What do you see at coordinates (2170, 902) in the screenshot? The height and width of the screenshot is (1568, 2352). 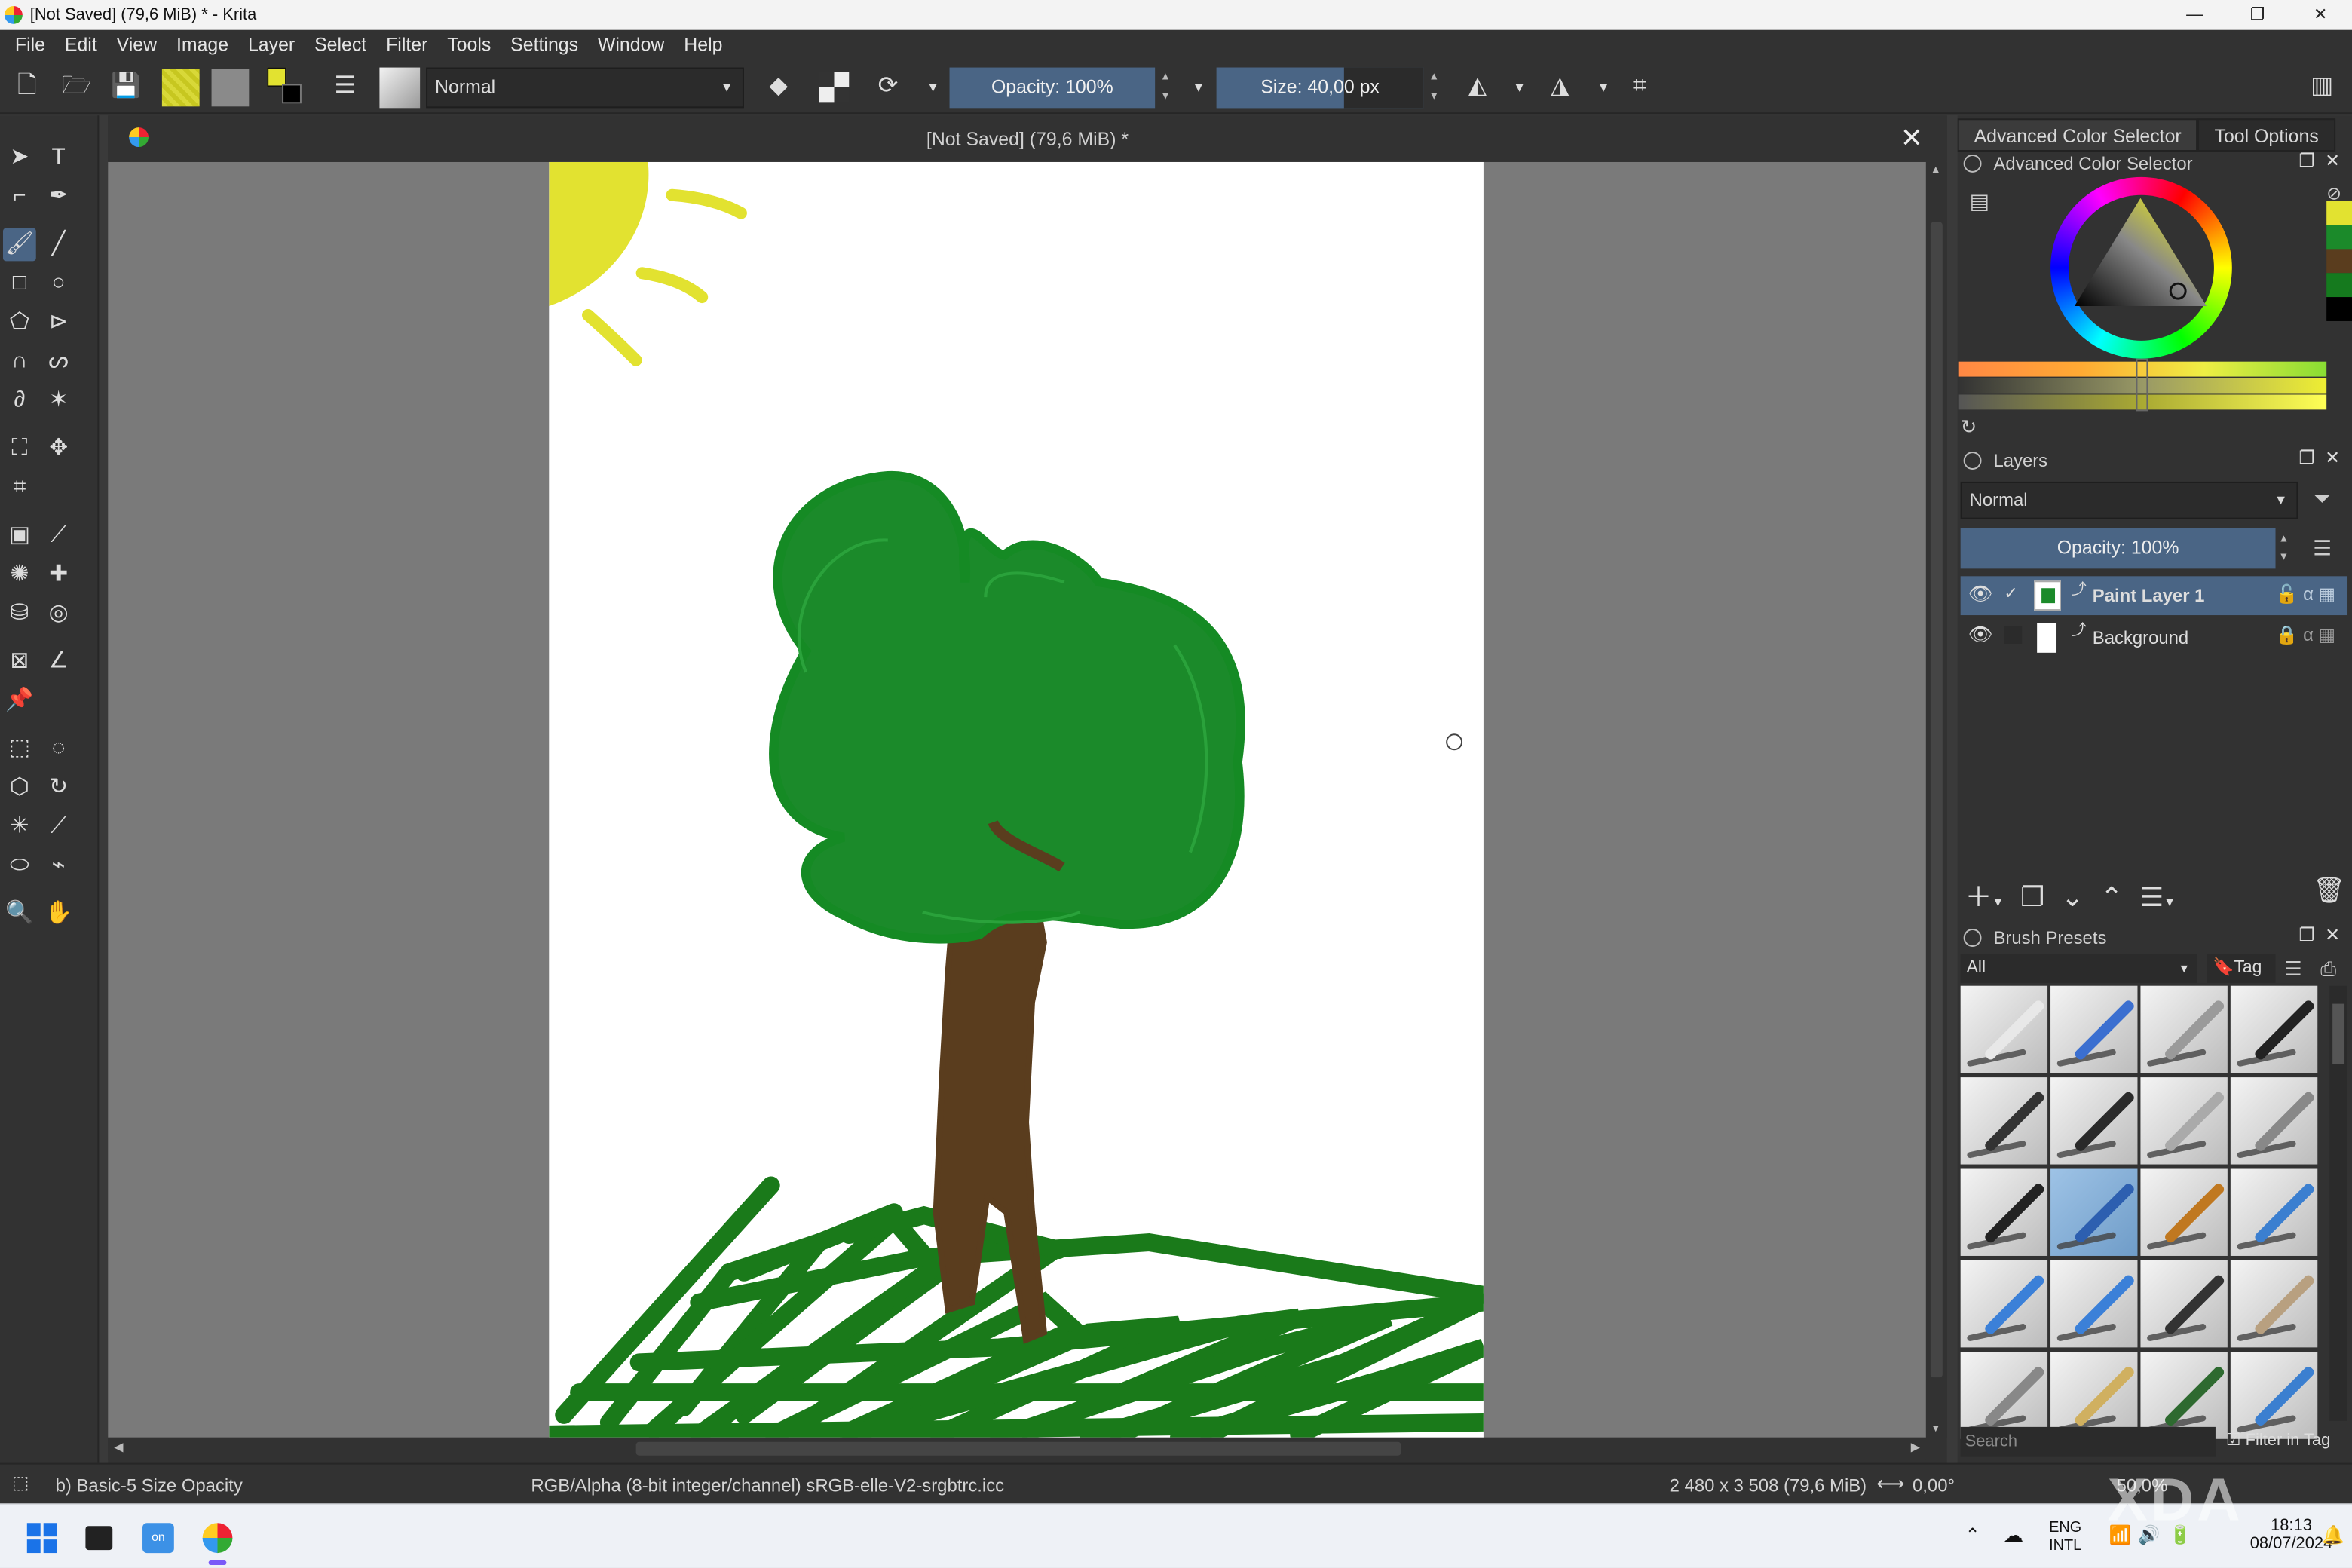 I see `layer-properties-dropdown-icon: ▼` at bounding box center [2170, 902].